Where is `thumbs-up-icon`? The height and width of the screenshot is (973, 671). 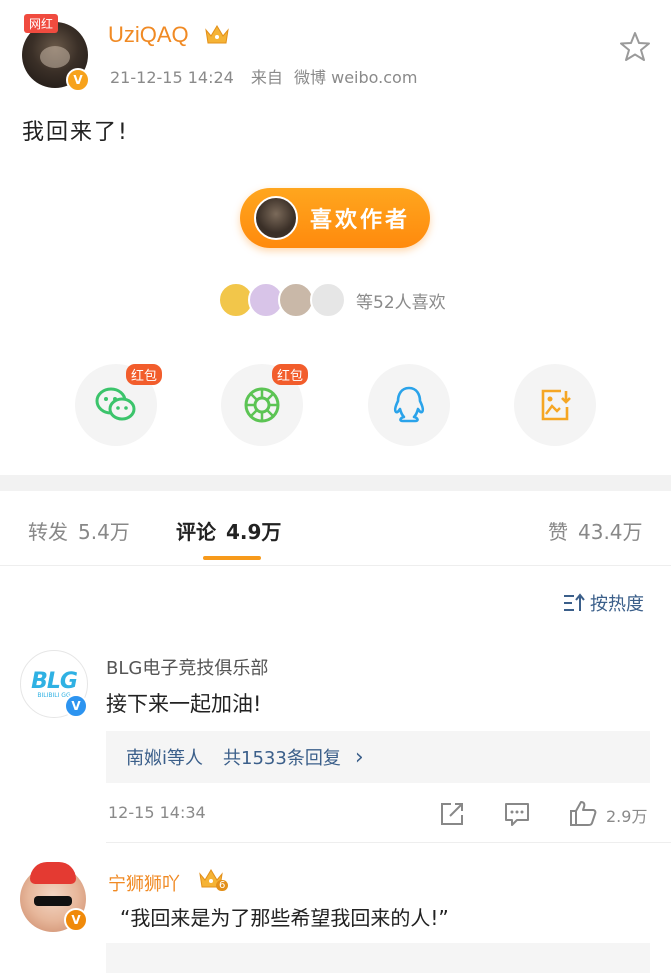
thumbs-up-icon is located at coordinates (582, 812).